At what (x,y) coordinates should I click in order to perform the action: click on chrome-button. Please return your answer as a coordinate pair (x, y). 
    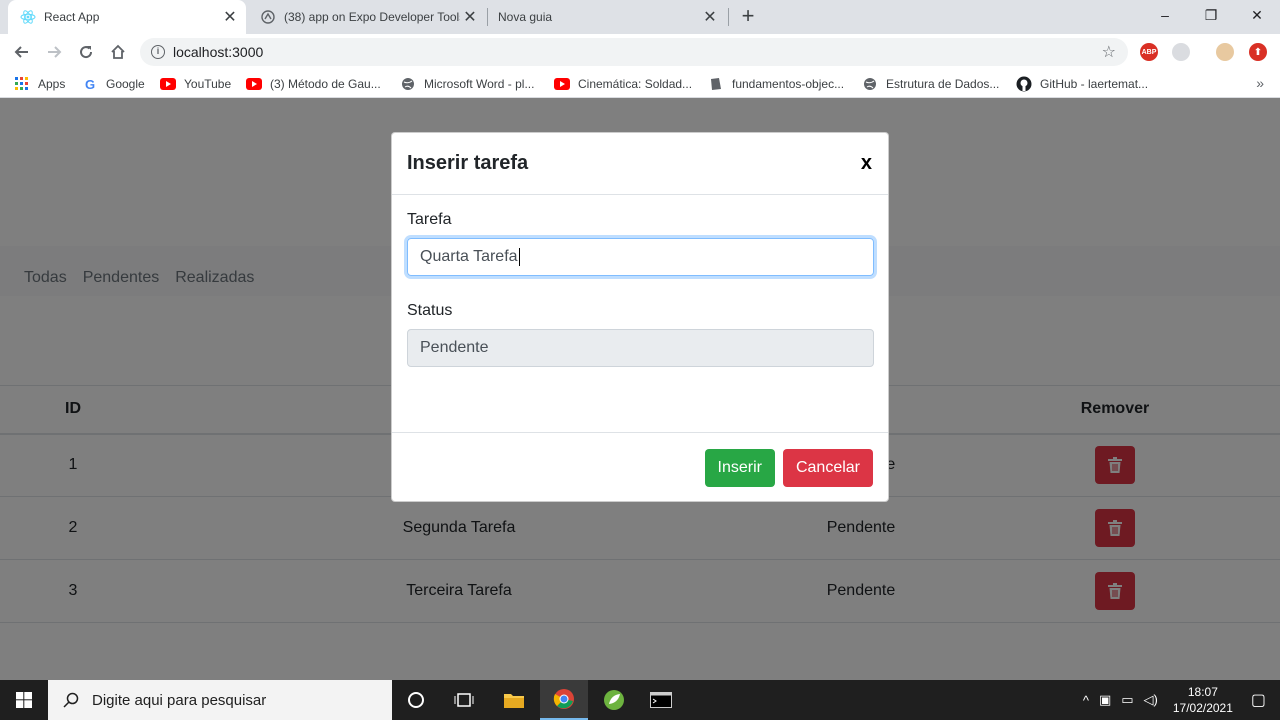
    Looking at the image, I should click on (564, 700).